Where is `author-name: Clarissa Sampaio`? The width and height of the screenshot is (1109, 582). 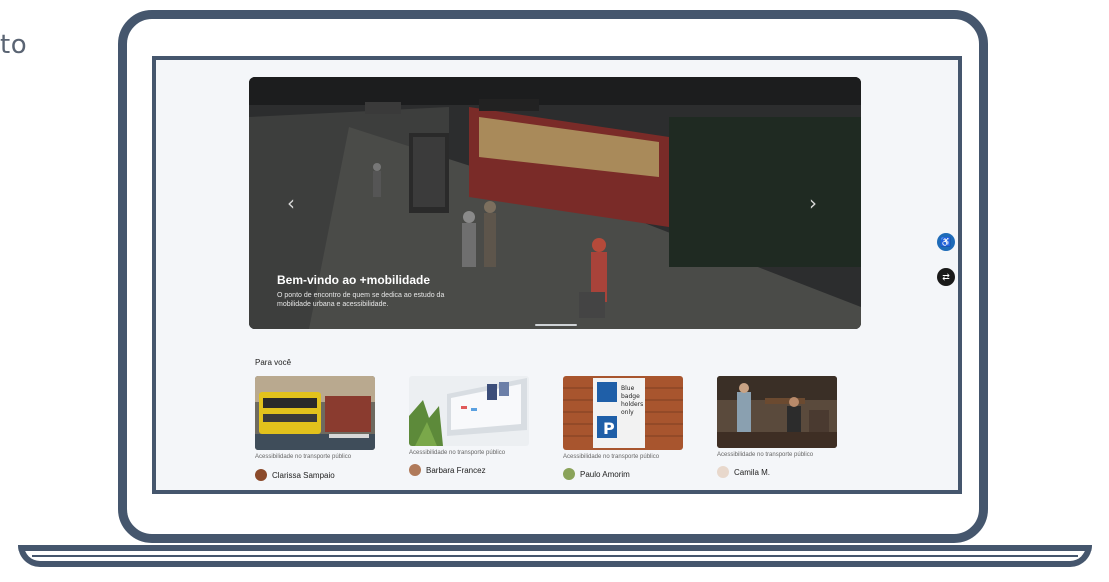
author-name: Clarissa Sampaio is located at coordinates (303, 475).